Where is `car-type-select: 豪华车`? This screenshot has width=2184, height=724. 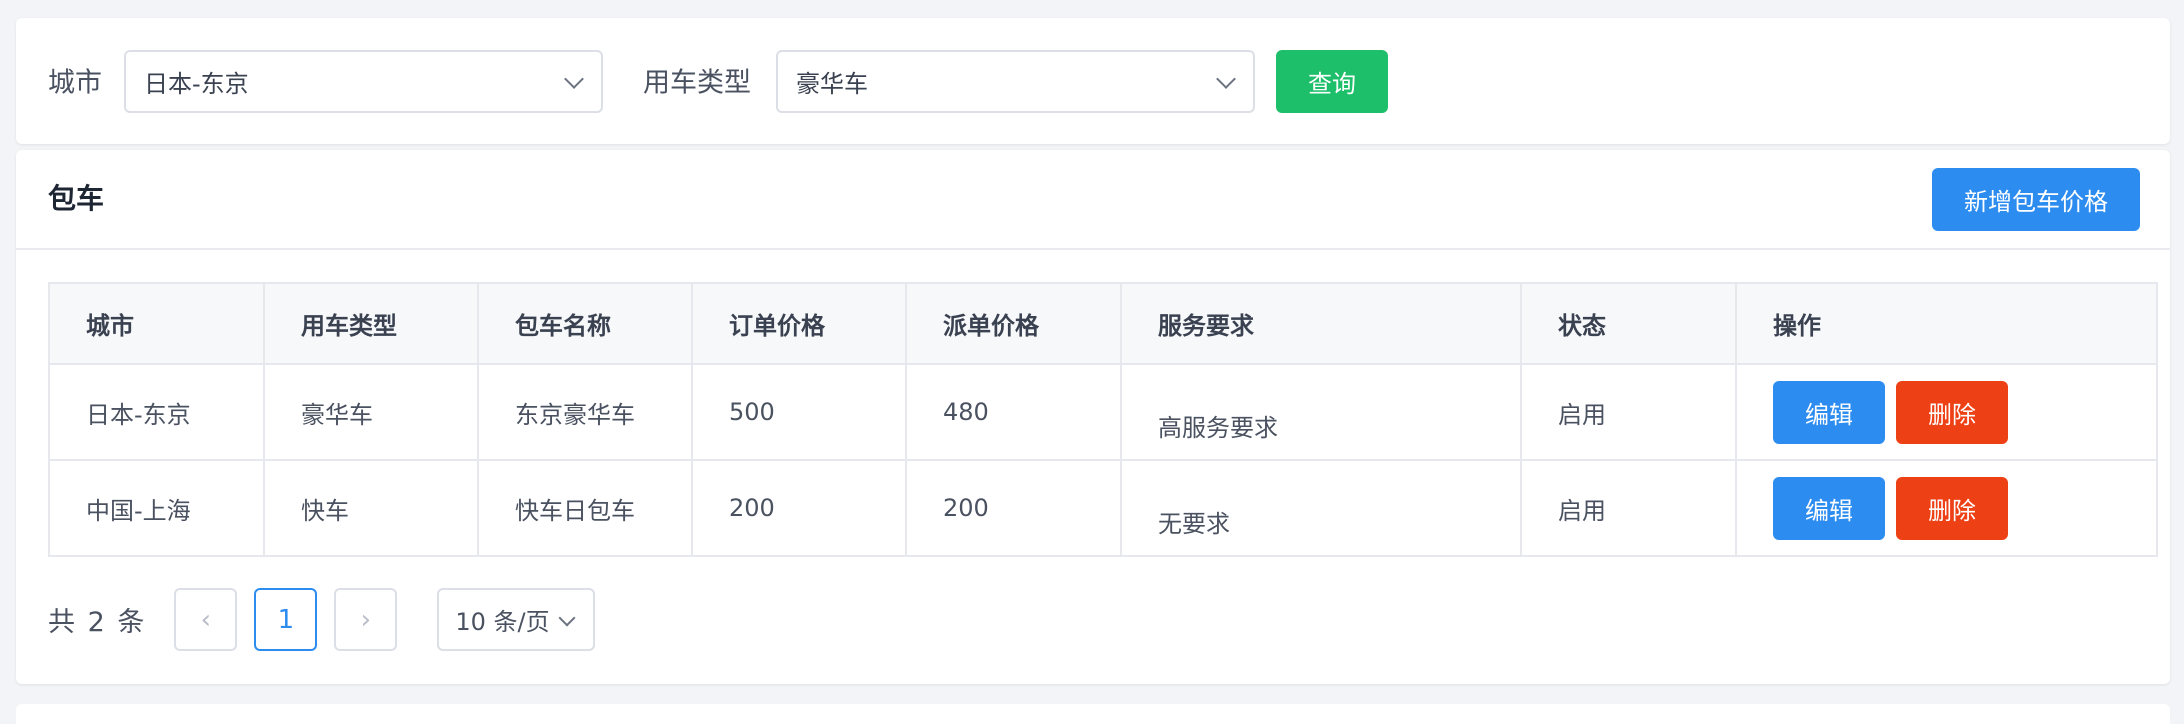 car-type-select: 豪华车 is located at coordinates (1015, 81).